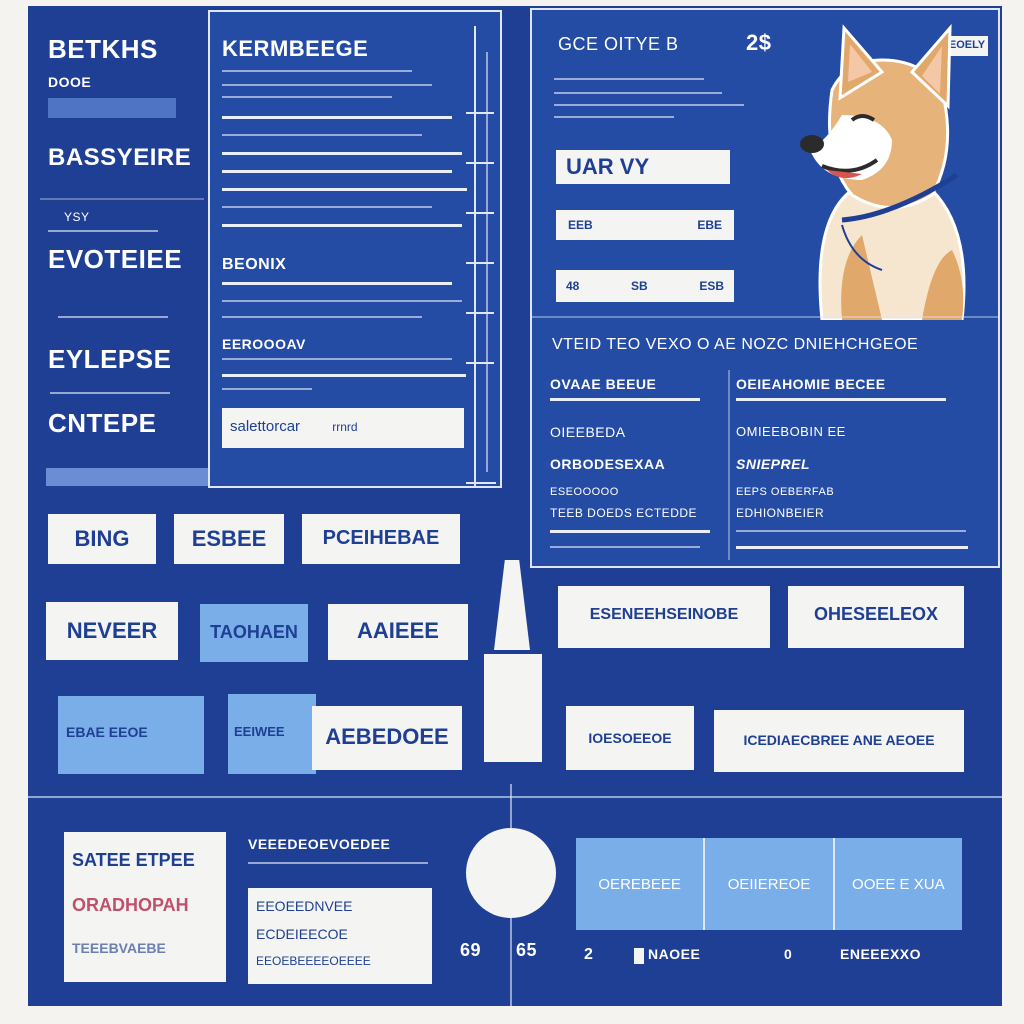 This screenshot has width=1024, height=1024. Describe the element at coordinates (898, 884) in the screenshot. I see `tab: OOEE E XUA` at that location.